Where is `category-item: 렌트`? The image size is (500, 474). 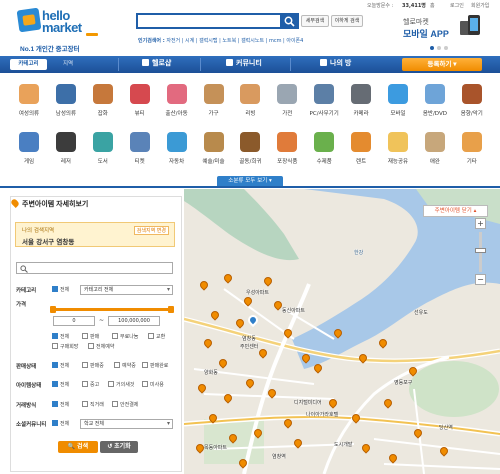 category-item: 렌트 is located at coordinates (361, 150).